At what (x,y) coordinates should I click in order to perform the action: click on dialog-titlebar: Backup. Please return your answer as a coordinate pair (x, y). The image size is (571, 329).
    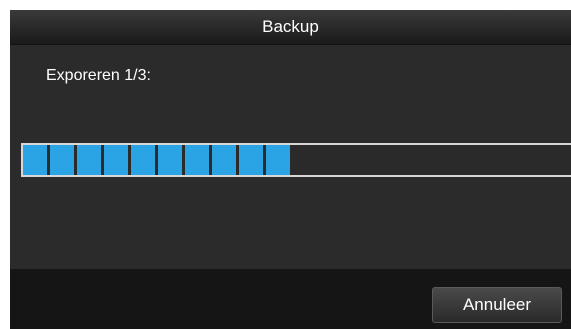
    Looking at the image, I should click on (290, 27).